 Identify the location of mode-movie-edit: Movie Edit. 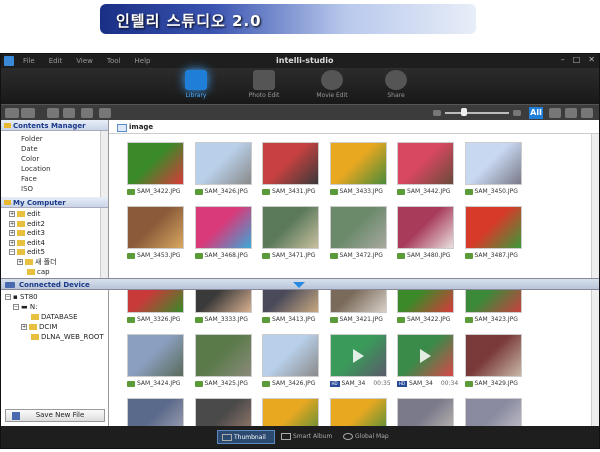
(332, 87).